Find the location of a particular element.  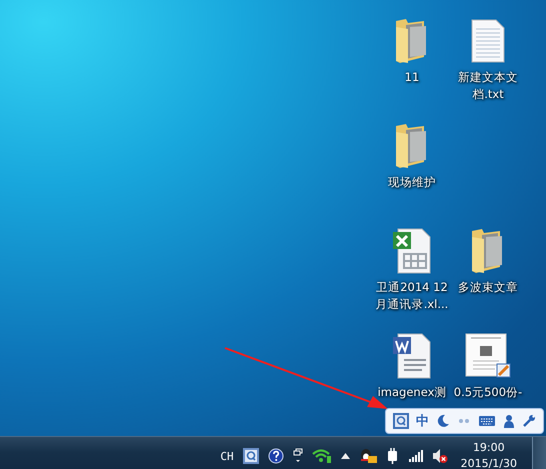

icon-label: 11 is located at coordinates (412, 77).